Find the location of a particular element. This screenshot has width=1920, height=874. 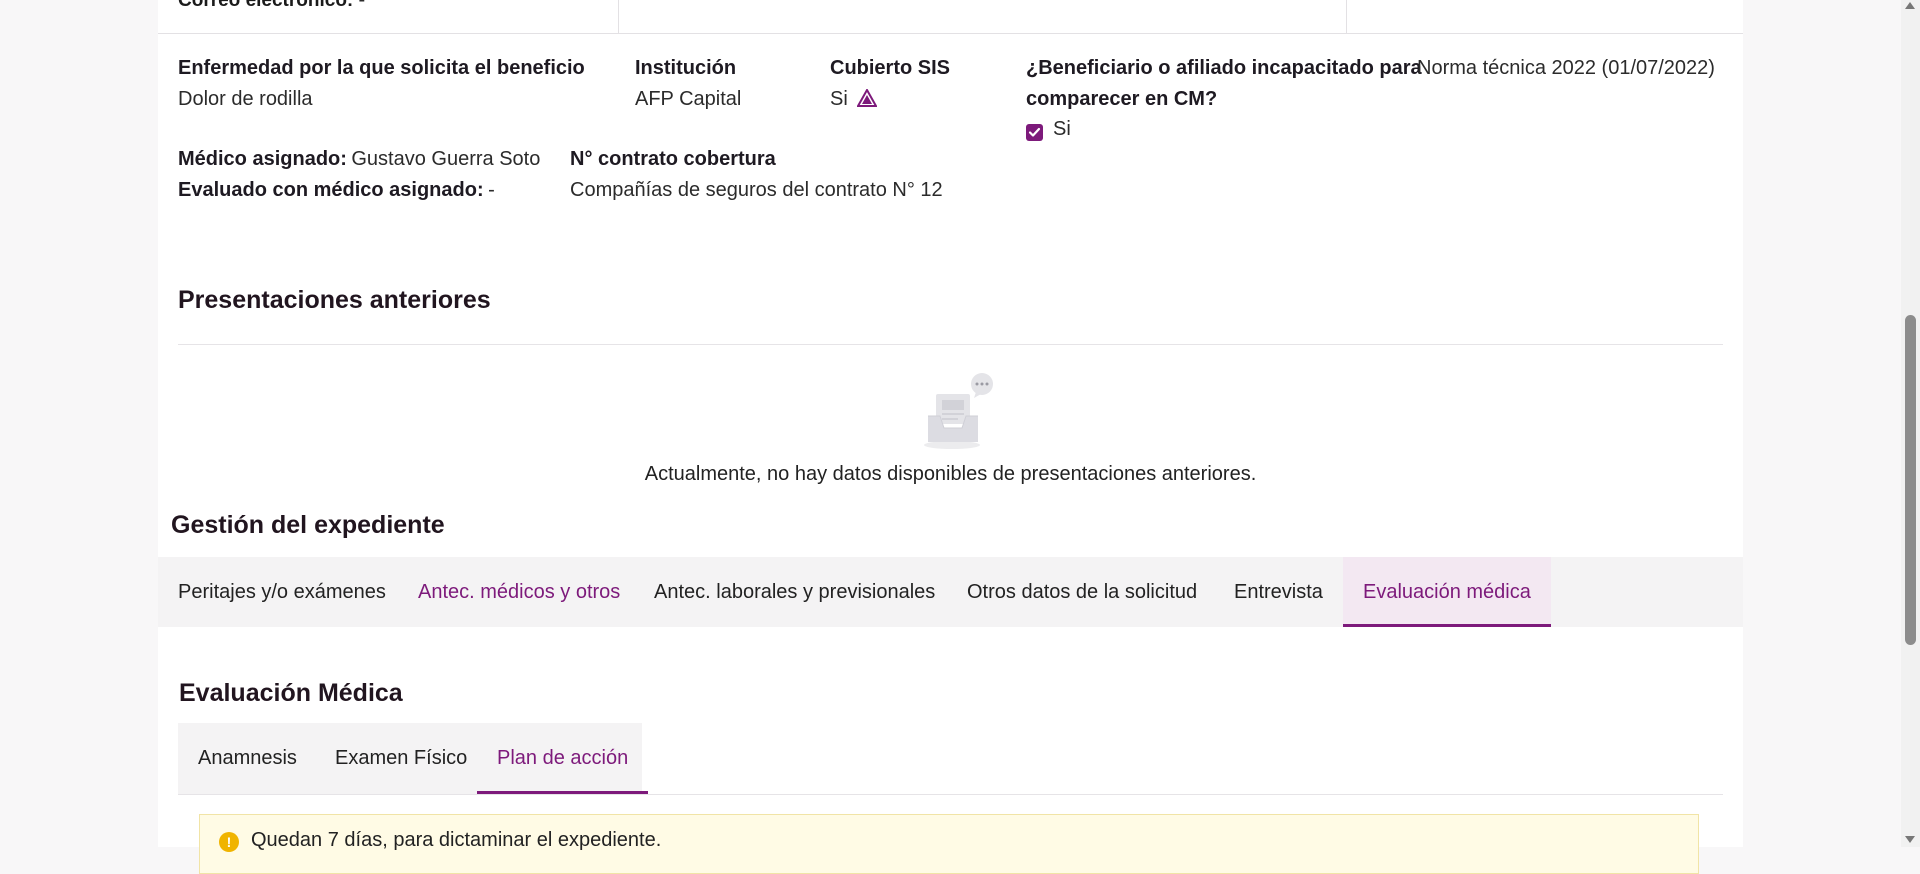

evaluated-row: Evaluado con médico asignado: - is located at coordinates (336, 190).